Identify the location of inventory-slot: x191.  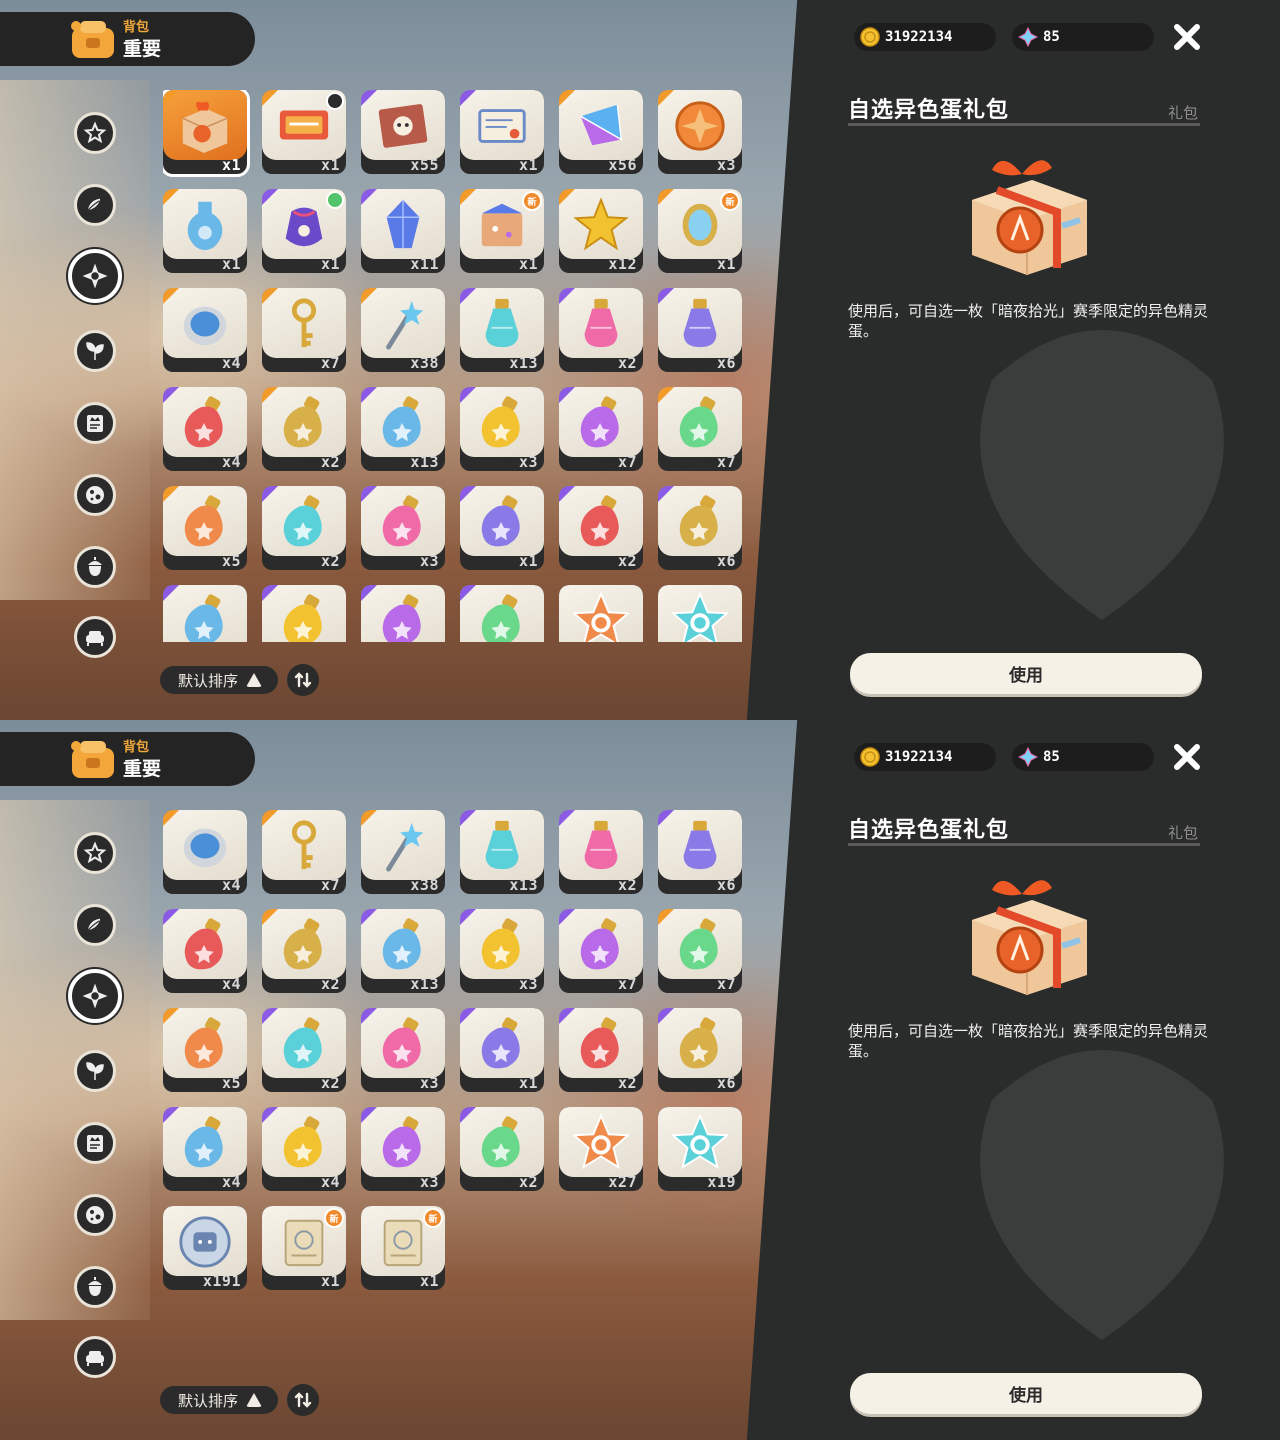
(205, 1248).